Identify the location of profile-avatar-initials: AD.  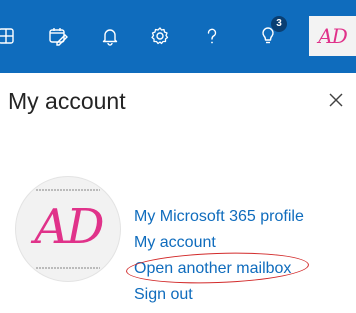
(69, 227).